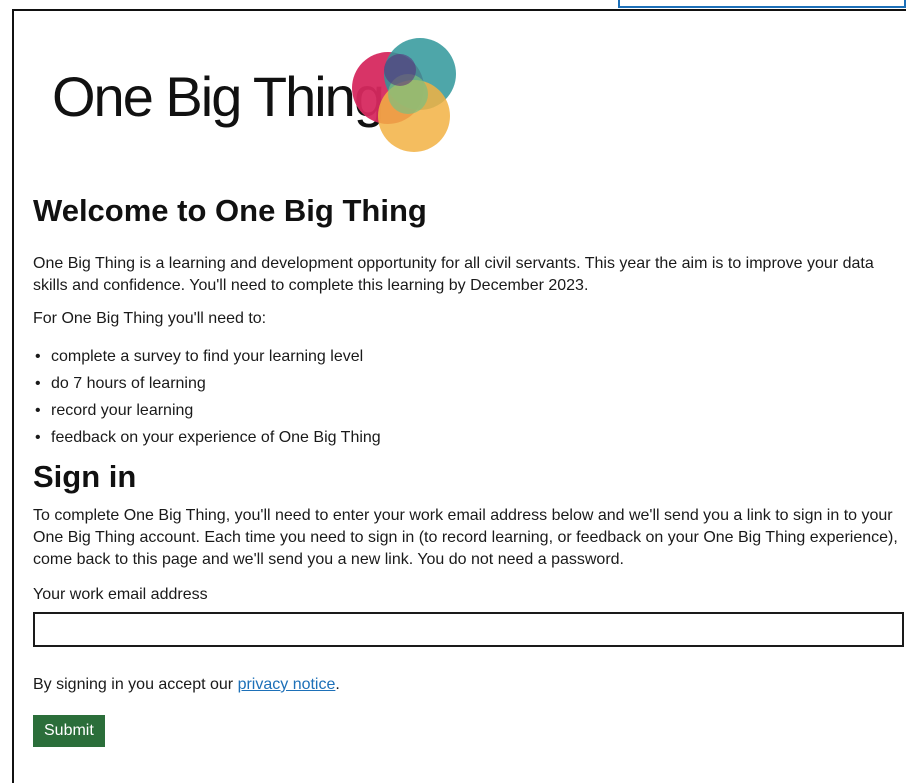 The width and height of the screenshot is (906, 783). What do you see at coordinates (337, 684) in the screenshot?
I see `privacy-suffix: .` at bounding box center [337, 684].